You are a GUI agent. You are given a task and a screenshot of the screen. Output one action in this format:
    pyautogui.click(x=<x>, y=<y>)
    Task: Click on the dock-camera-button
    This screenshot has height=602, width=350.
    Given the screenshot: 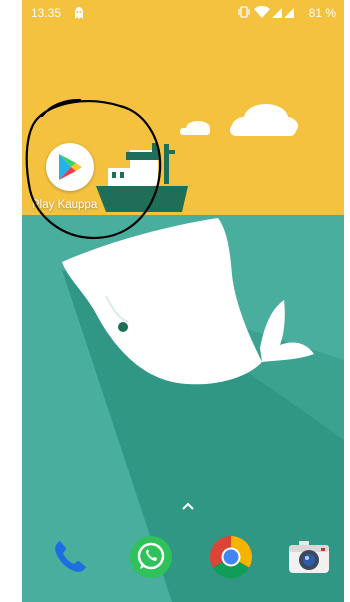 What is the action you would take?
    pyautogui.click(x=309, y=557)
    